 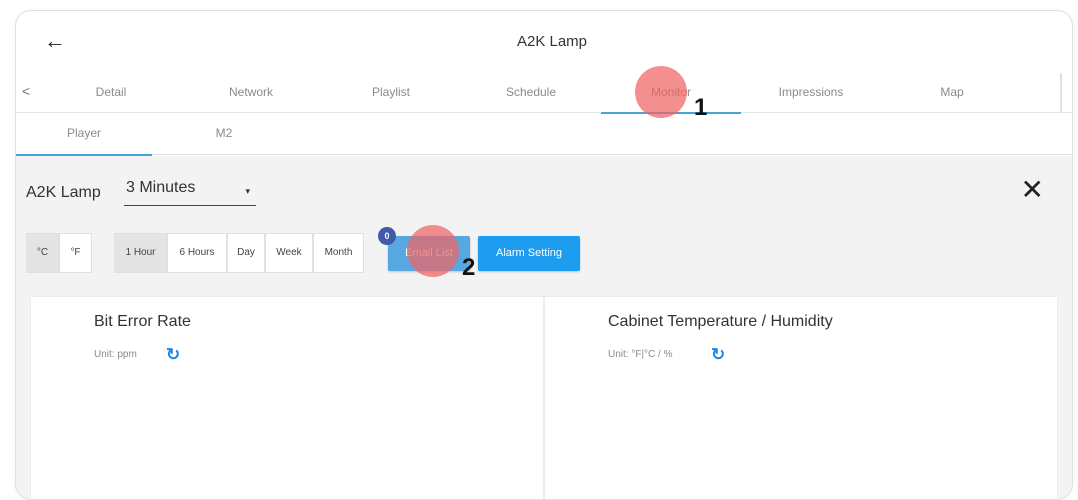 I want to click on unit-fahrenheit-button: °F, so click(x=75, y=253).